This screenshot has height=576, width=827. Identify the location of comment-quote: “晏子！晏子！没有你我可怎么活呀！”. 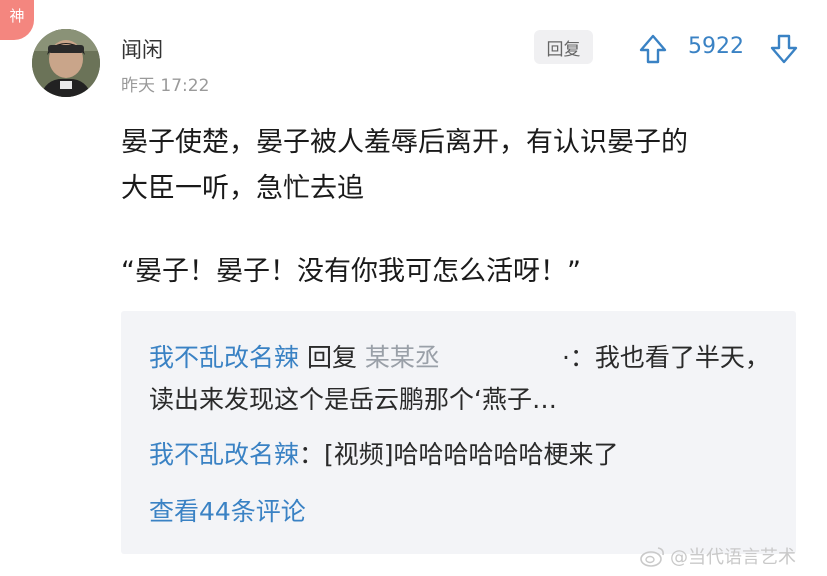
(351, 271).